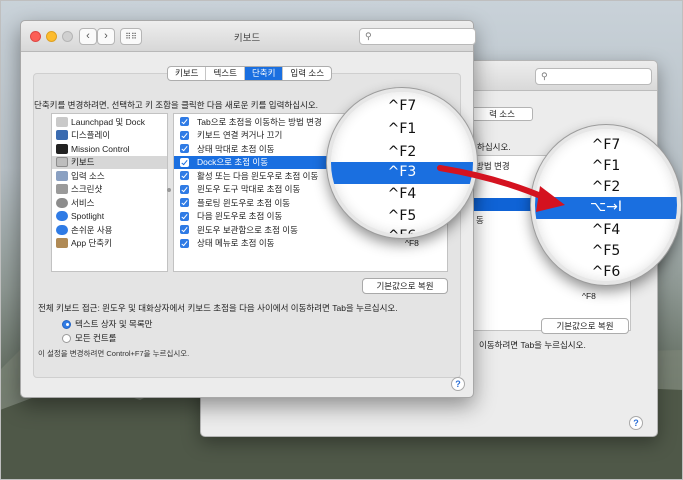  Describe the element at coordinates (62, 121) in the screenshot. I see `launchpad-icon` at that location.